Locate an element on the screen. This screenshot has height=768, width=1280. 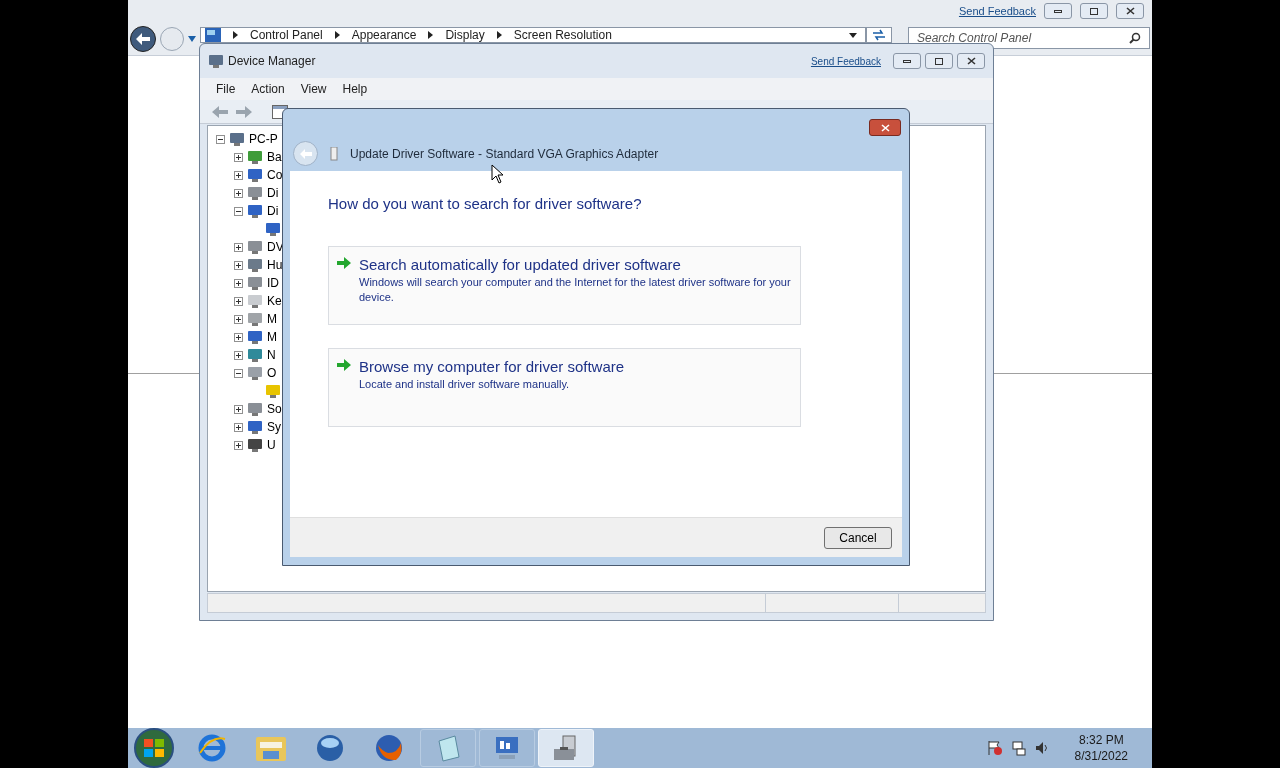
tree-item-label: N is located at coordinates (271, 355).